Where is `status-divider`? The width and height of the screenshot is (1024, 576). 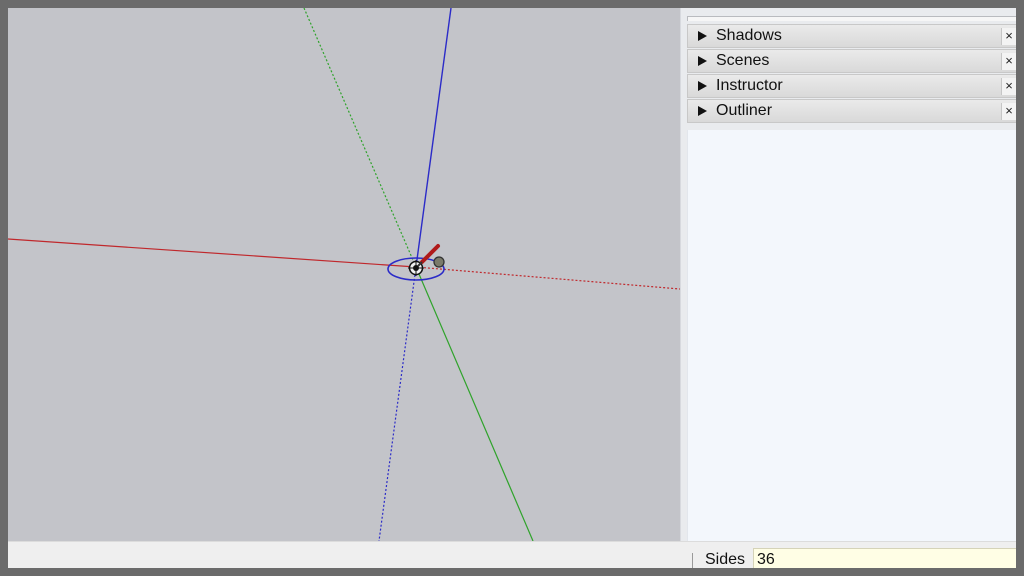
status-divider is located at coordinates (692, 560).